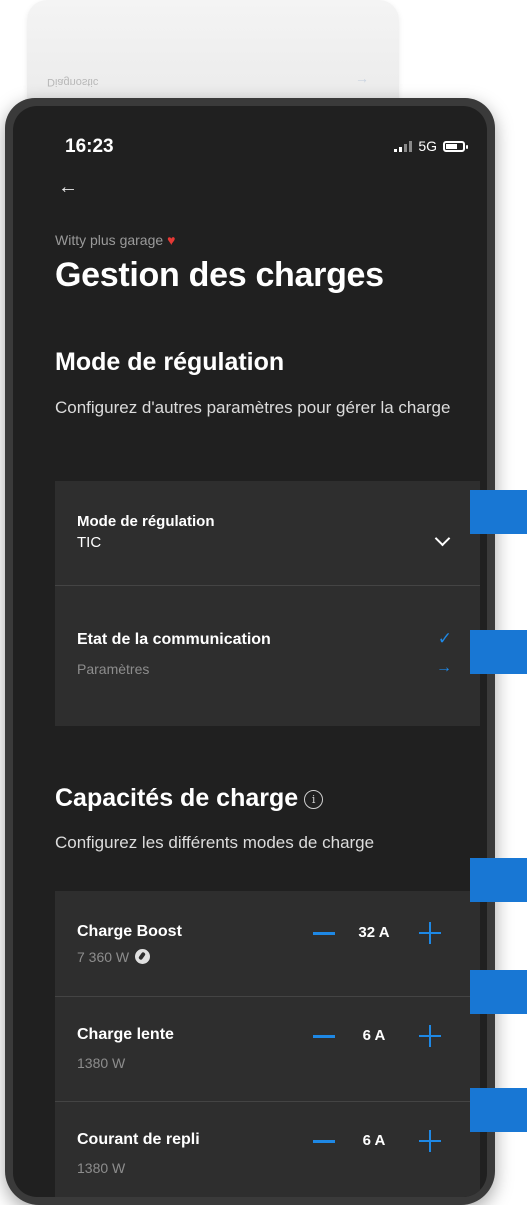  What do you see at coordinates (170, 362) in the screenshot?
I see `regulation-section-title: Mode de régulation` at bounding box center [170, 362].